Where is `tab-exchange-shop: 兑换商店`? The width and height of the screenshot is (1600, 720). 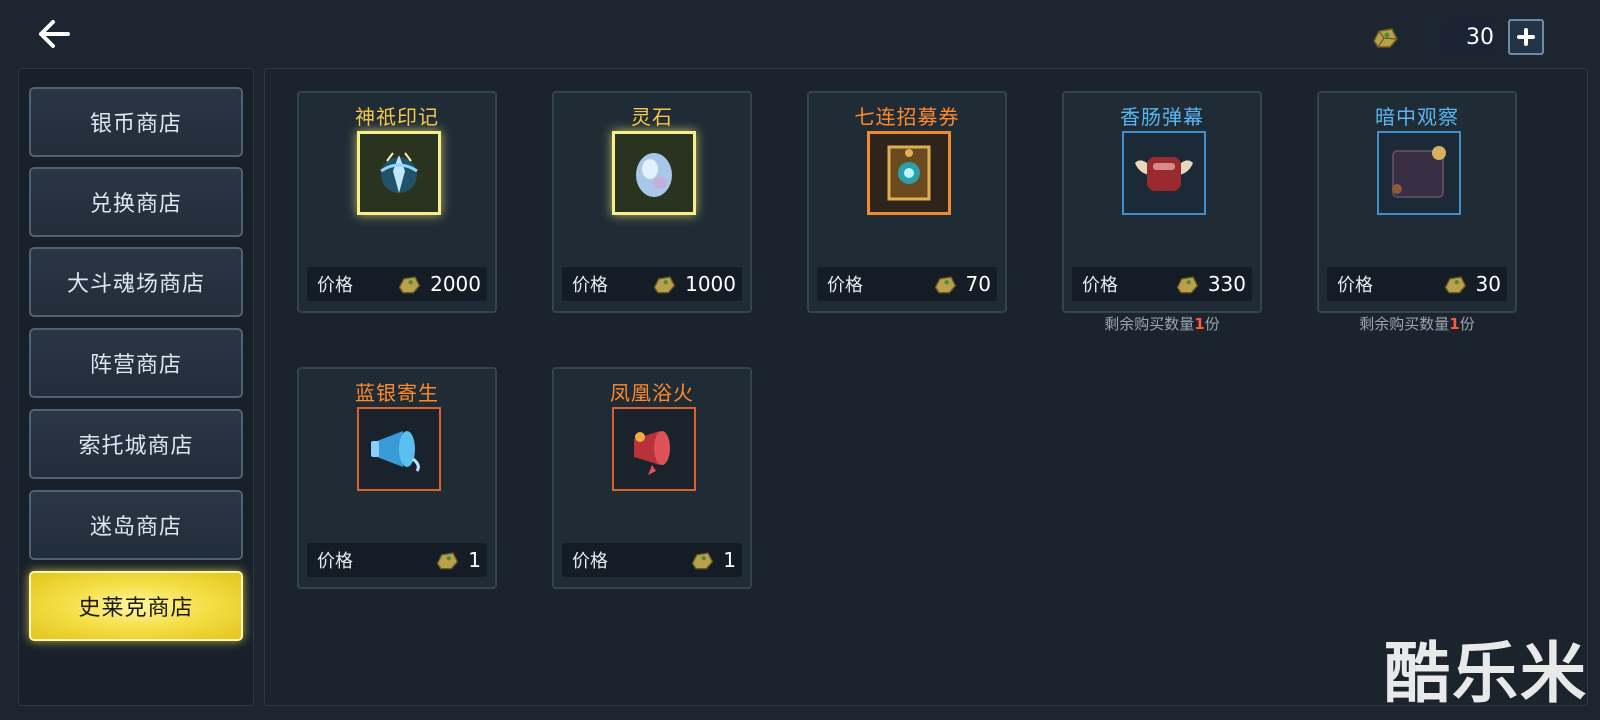
tab-exchange-shop: 兑换商店 is located at coordinates (136, 202).